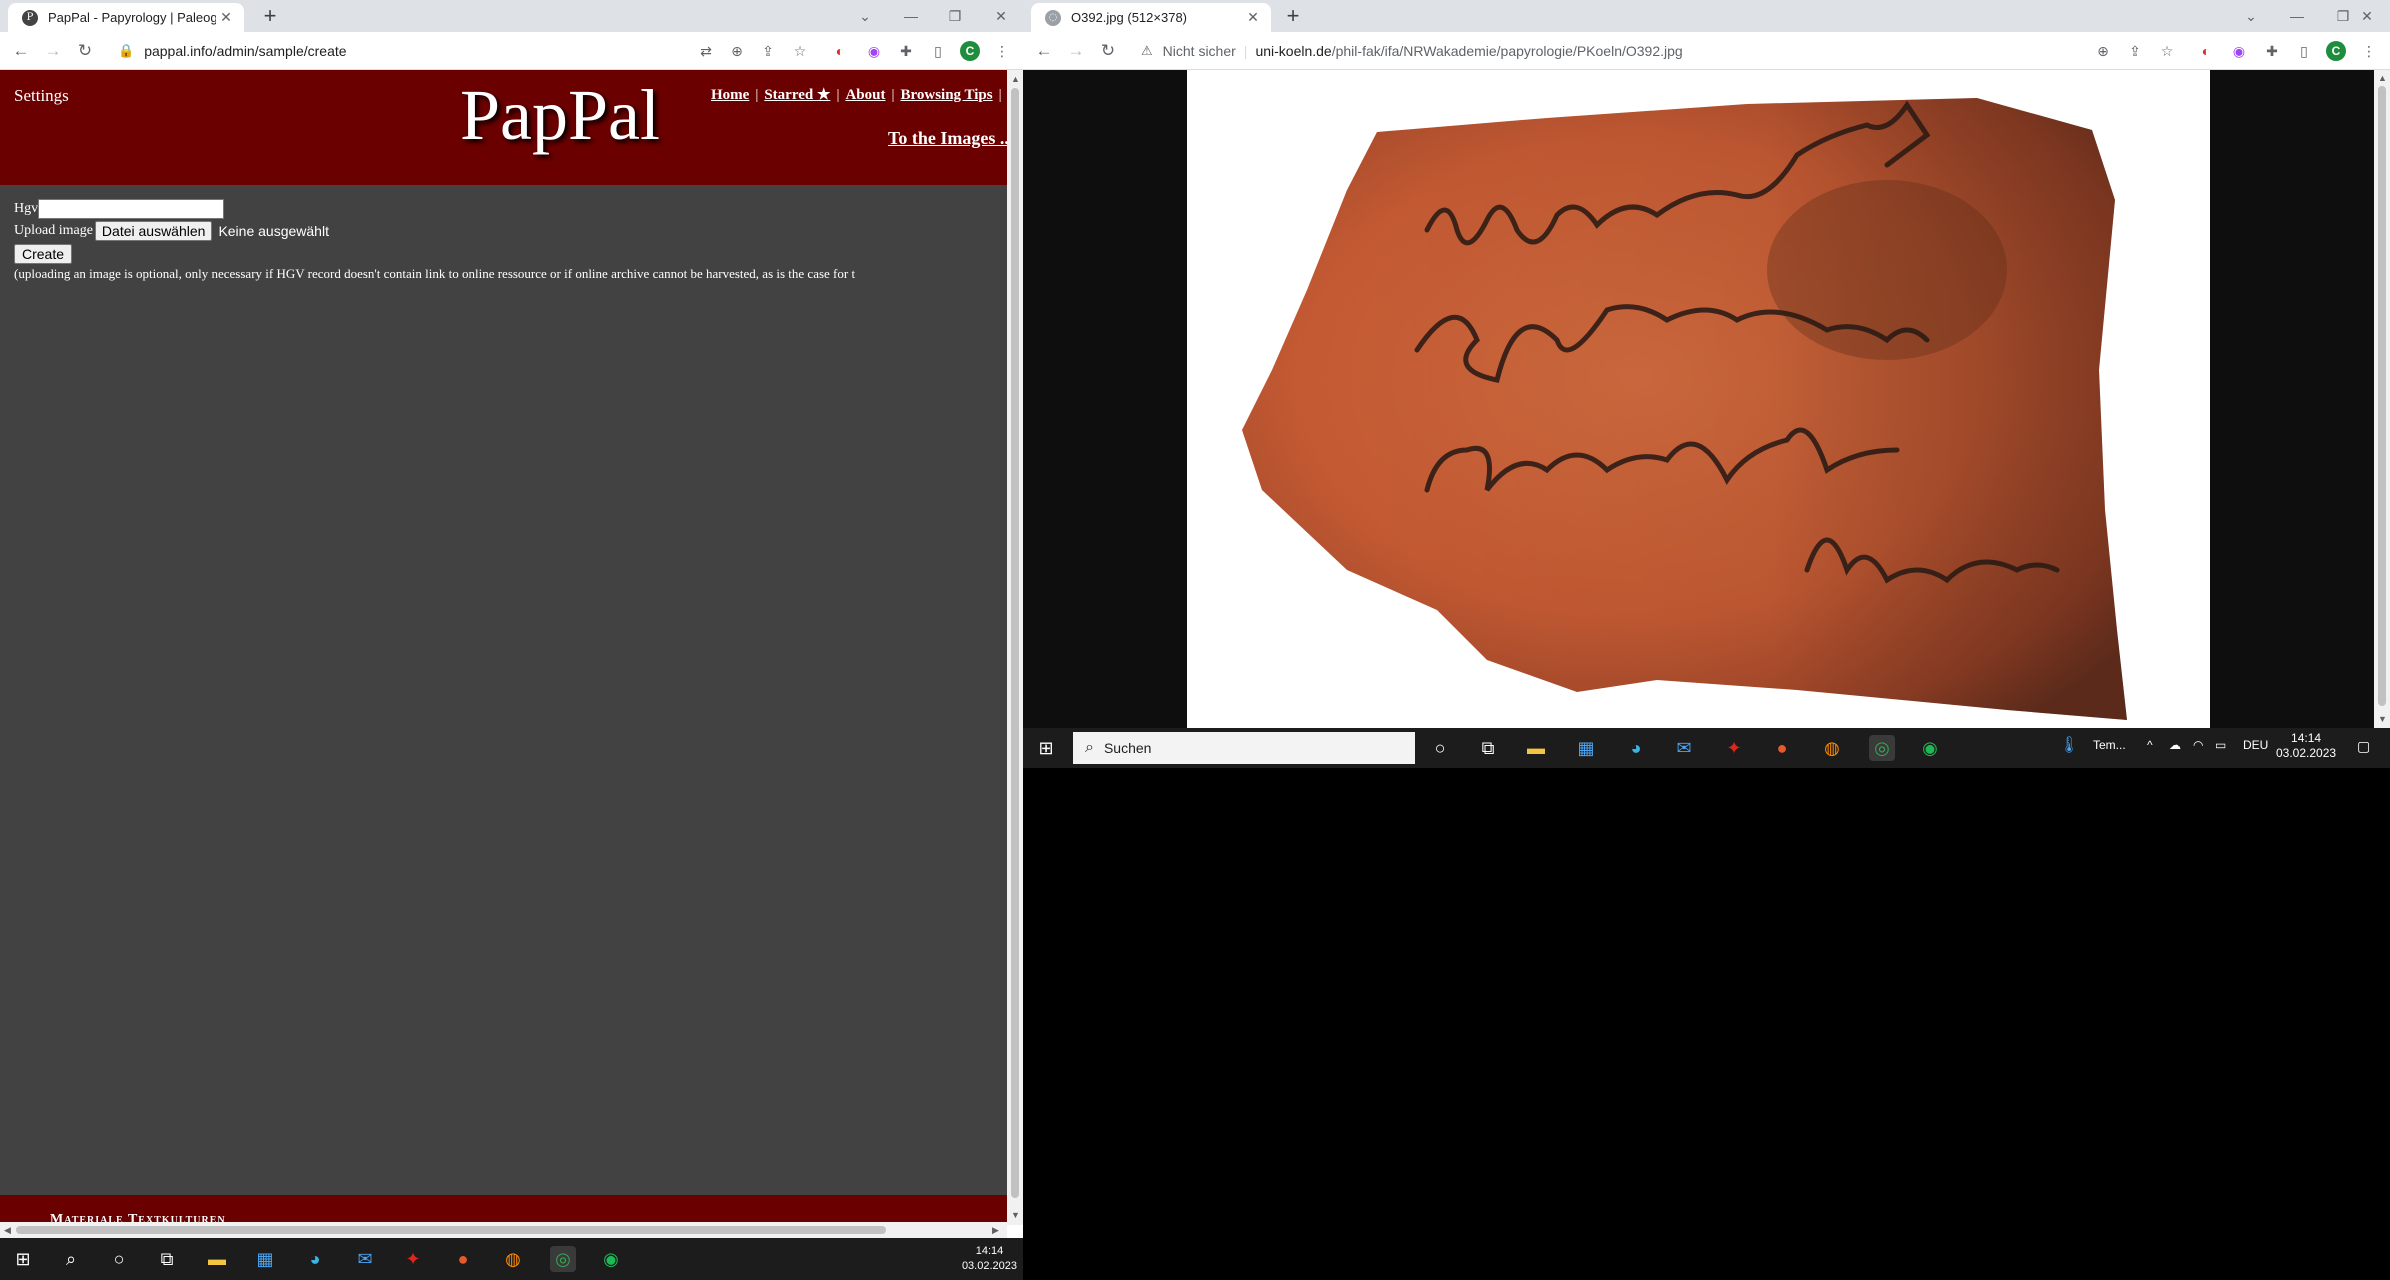 The height and width of the screenshot is (1280, 2390). I want to click on nav-starred: Starred ★, so click(797, 95).